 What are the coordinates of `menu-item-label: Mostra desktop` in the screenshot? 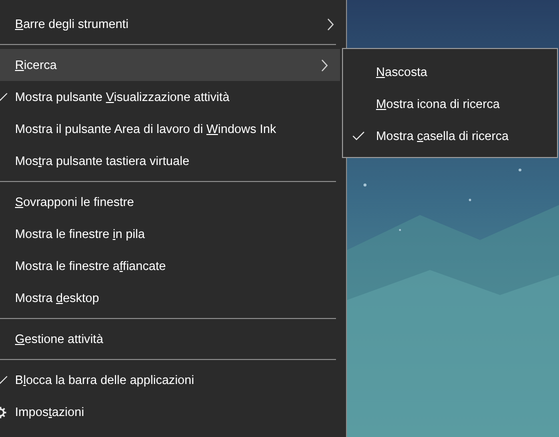 It's located at (57, 298).